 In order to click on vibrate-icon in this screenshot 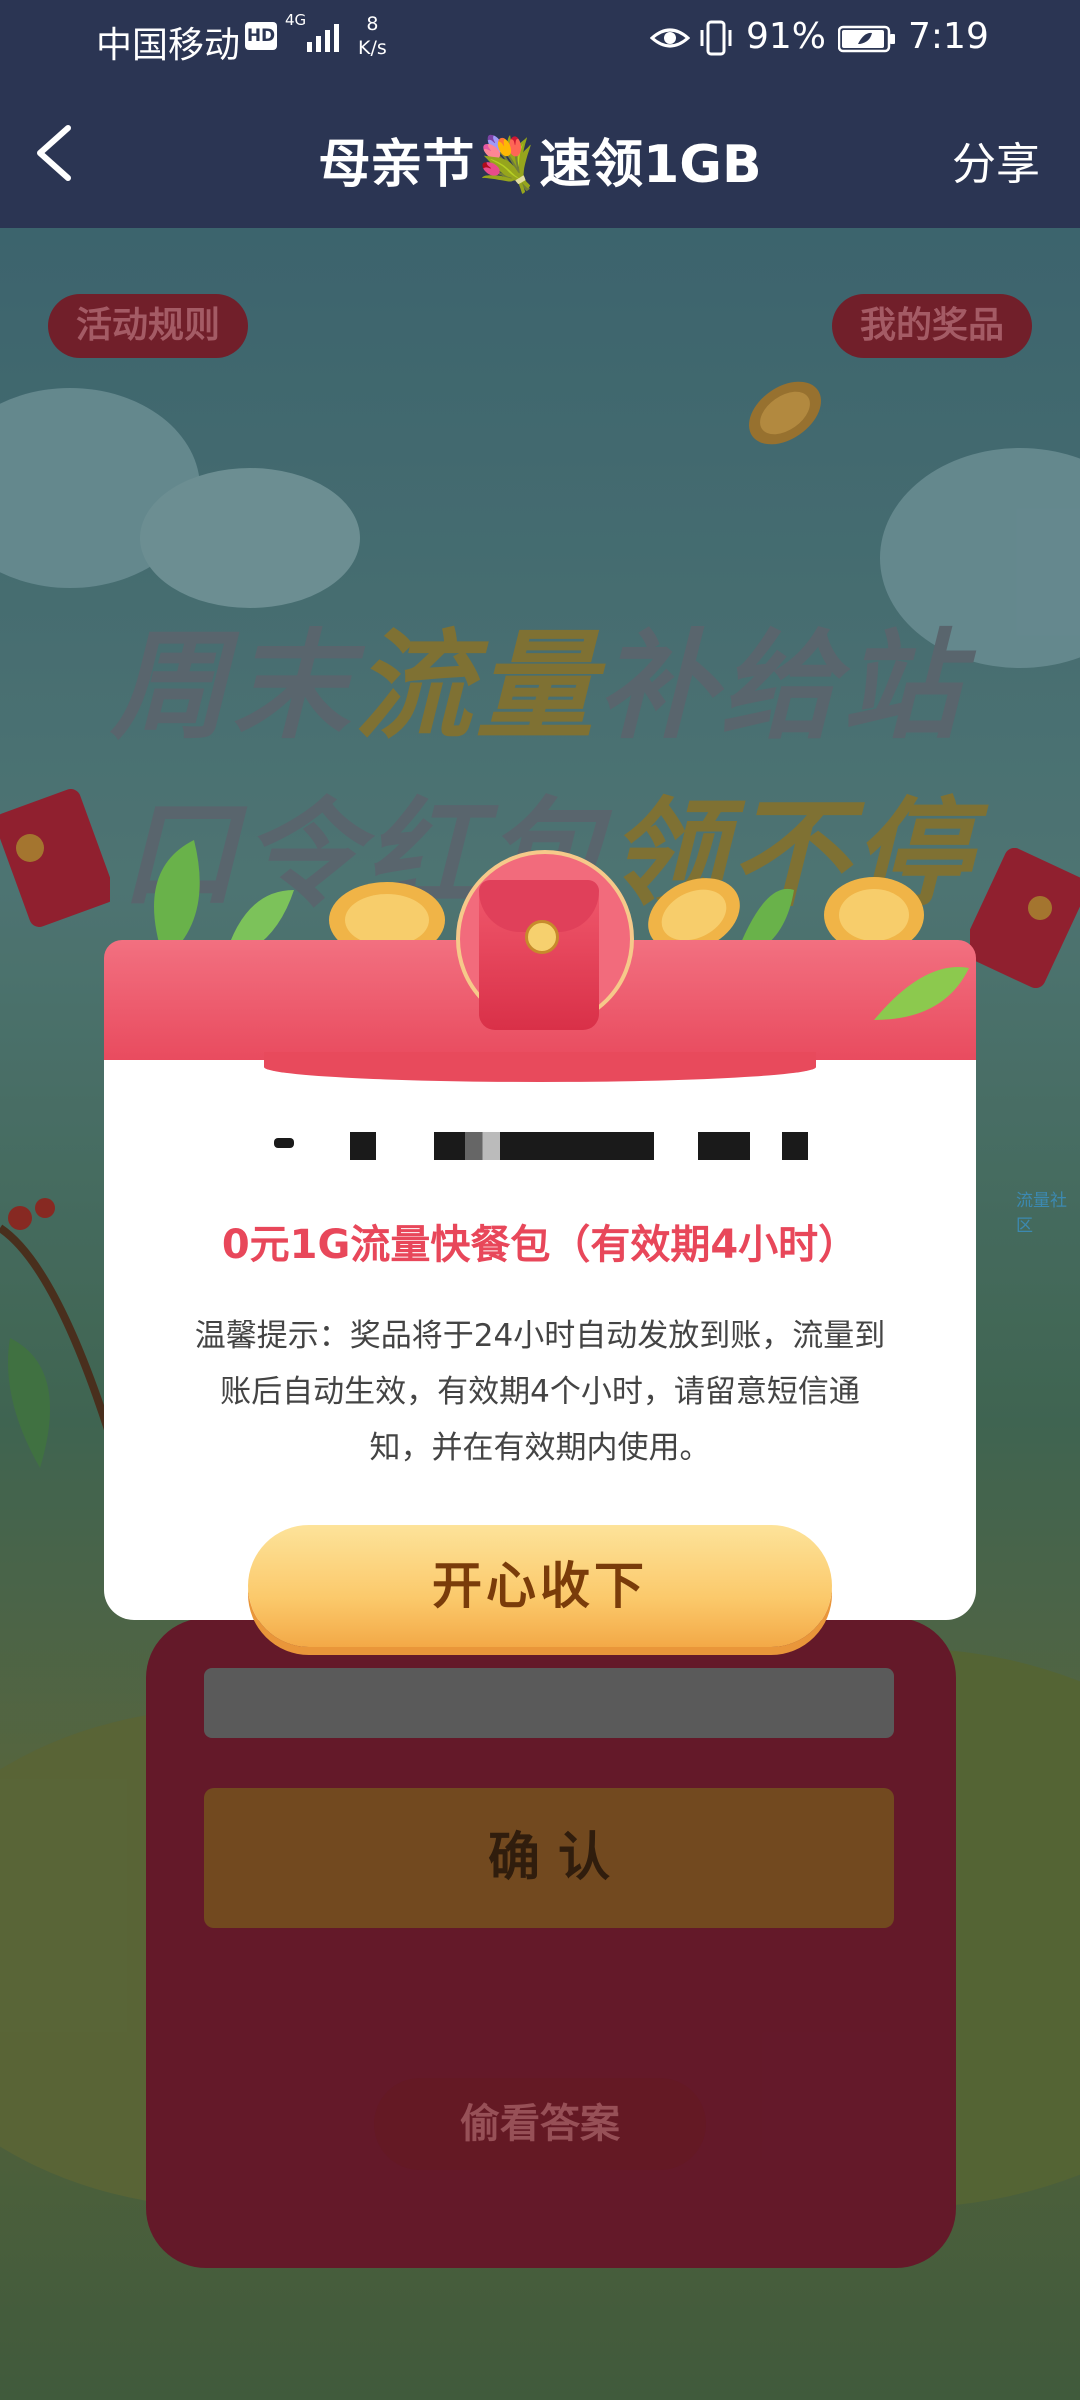, I will do `click(716, 38)`.